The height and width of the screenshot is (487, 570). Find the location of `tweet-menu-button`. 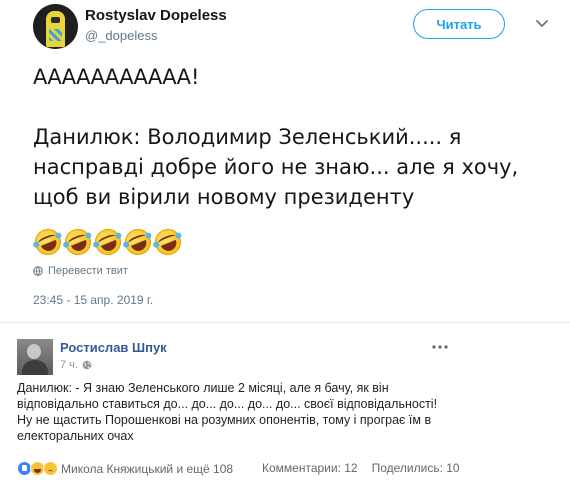

tweet-menu-button is located at coordinates (542, 24).